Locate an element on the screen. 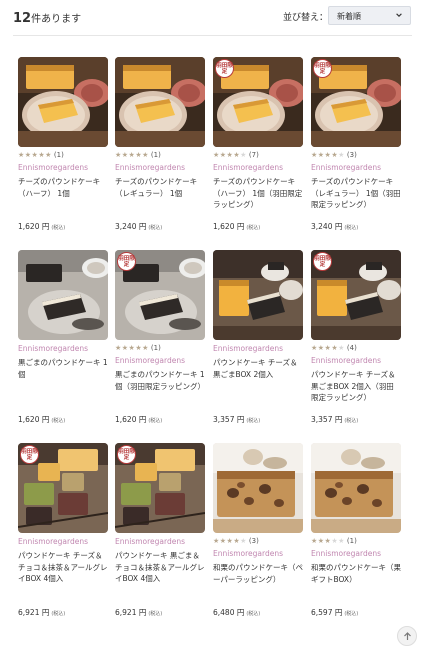  product-name: パウンドケーキ チーズ＆黒ごまBOX 2個入（羽田限定ラッピング） is located at coordinates (356, 386).